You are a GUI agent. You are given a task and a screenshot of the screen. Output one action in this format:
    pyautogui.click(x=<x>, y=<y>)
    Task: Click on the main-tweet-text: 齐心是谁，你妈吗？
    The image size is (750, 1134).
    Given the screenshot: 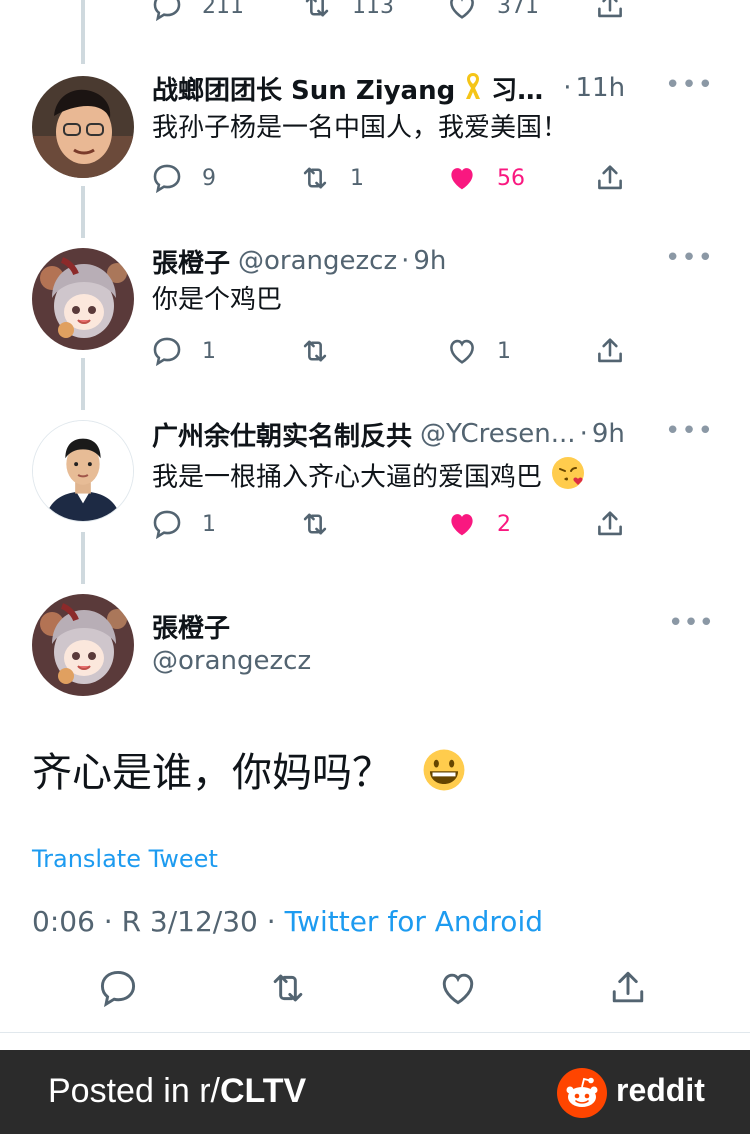 What is the action you would take?
    pyautogui.click(x=249, y=771)
    